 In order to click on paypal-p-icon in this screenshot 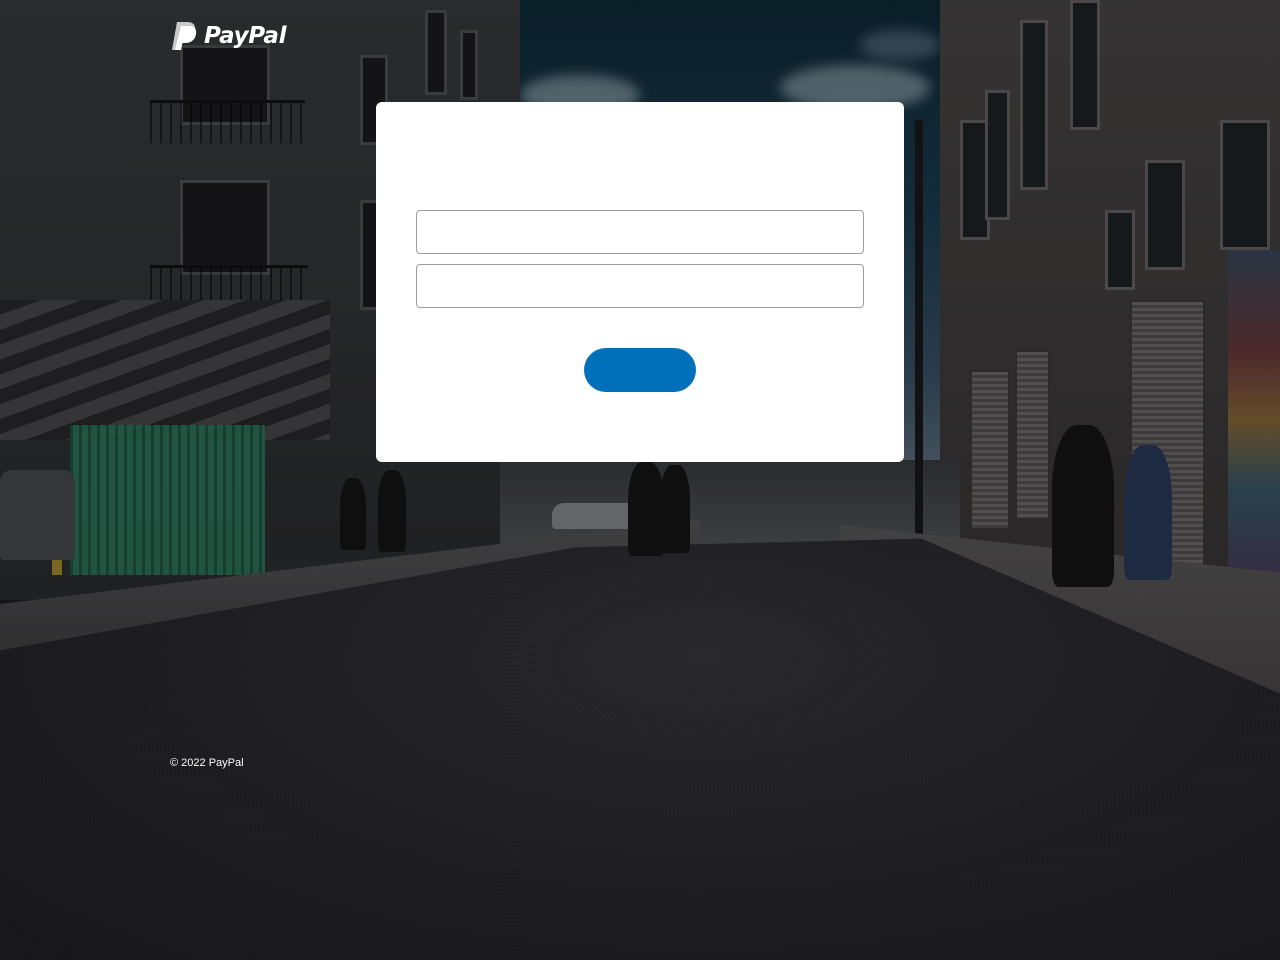, I will do `click(184, 36)`.